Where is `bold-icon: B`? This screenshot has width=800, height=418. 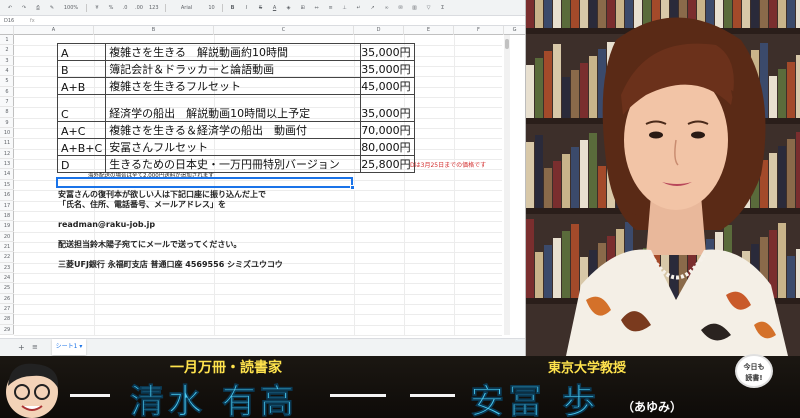
bold-icon: B is located at coordinates (233, 8).